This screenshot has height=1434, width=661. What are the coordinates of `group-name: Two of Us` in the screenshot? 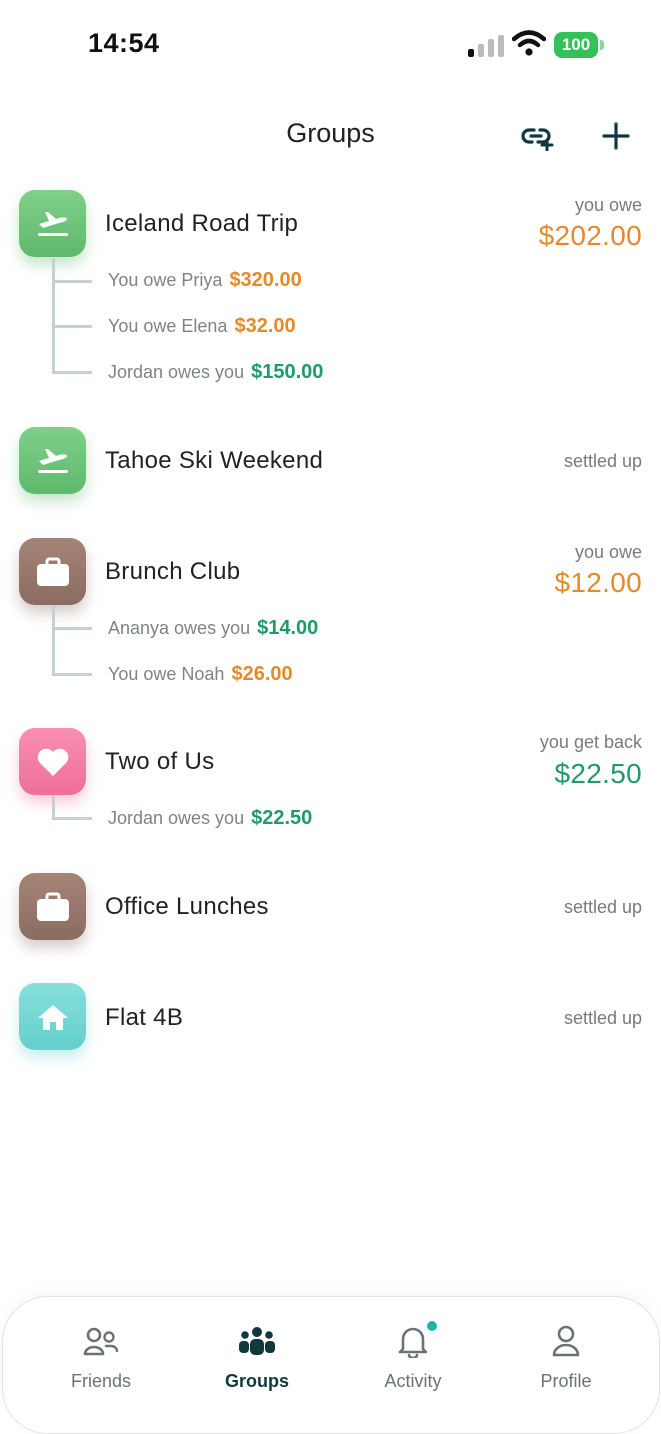 It's located at (160, 761).